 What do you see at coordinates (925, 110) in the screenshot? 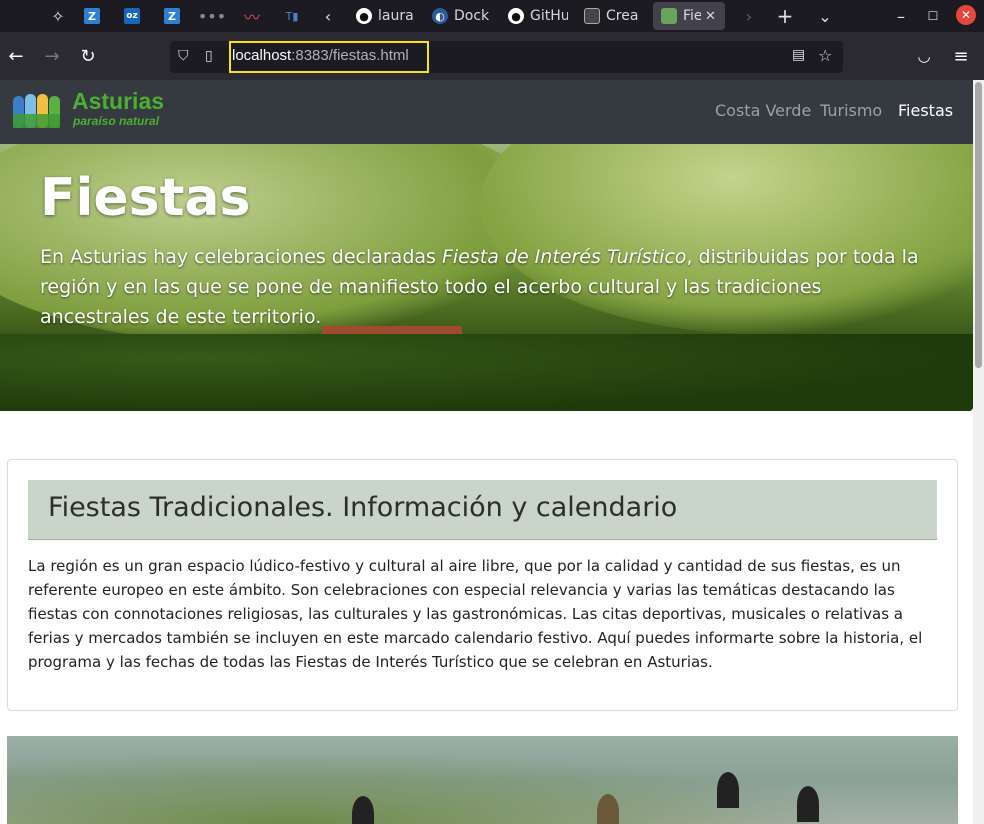
I see `nav-link-fiestas: Fiestas` at bounding box center [925, 110].